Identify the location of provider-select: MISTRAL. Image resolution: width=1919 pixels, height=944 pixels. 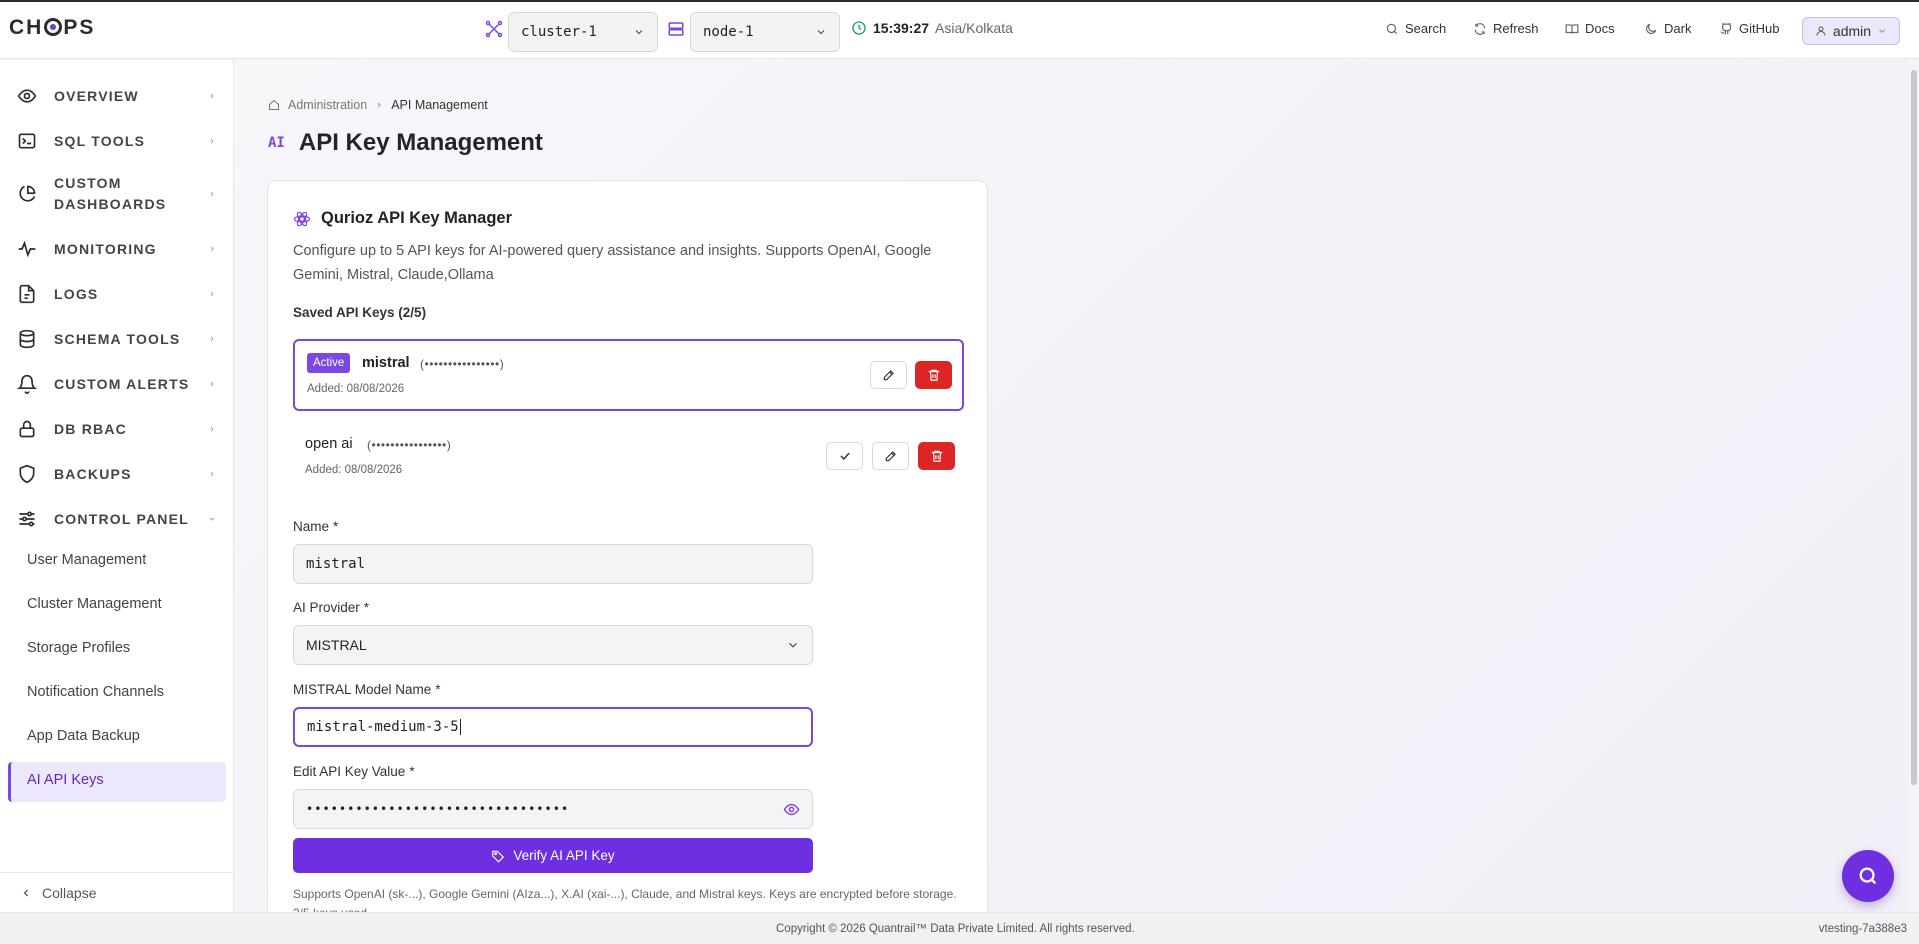
(553, 645).